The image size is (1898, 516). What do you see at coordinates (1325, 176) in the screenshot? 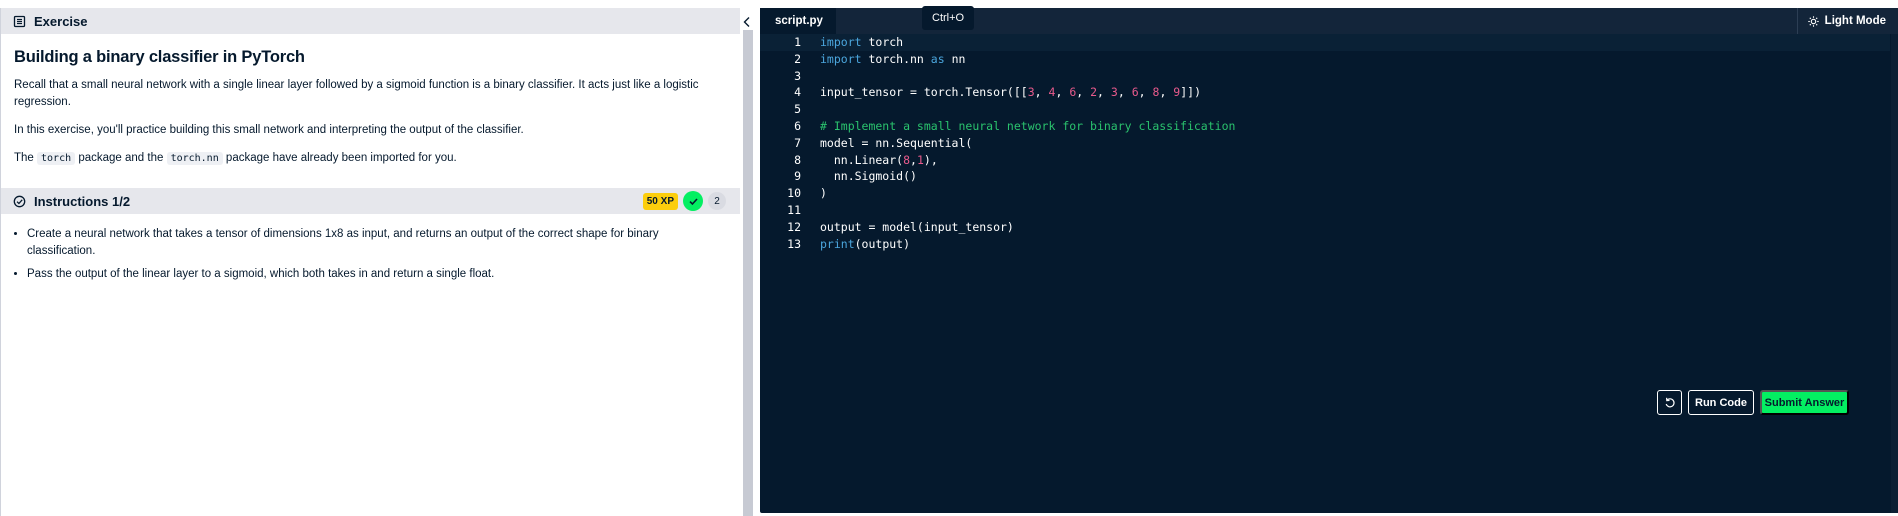
I see `code-line: 9 nn.Sigmoid()` at bounding box center [1325, 176].